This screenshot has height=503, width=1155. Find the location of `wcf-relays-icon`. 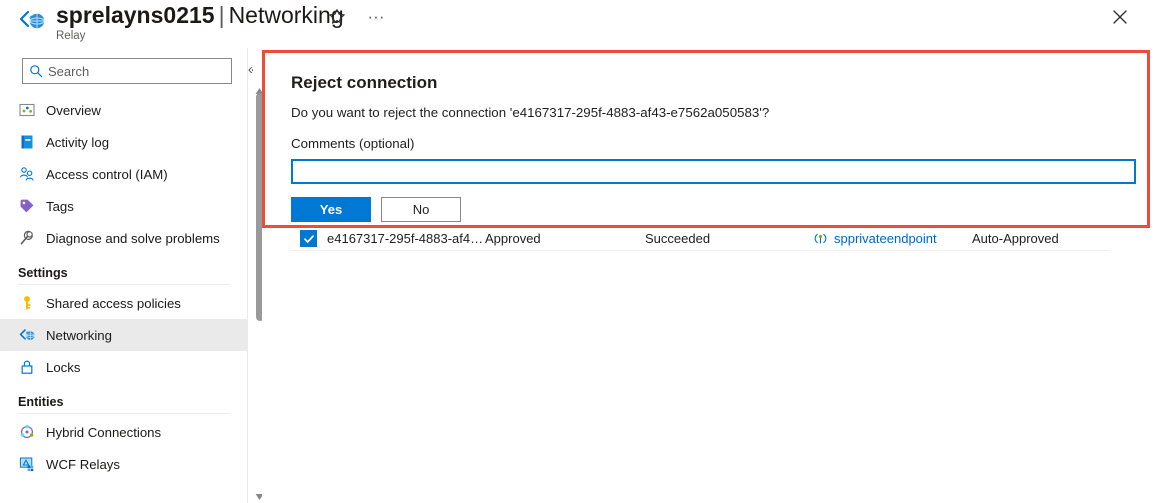

wcf-relays-icon is located at coordinates (27, 464).